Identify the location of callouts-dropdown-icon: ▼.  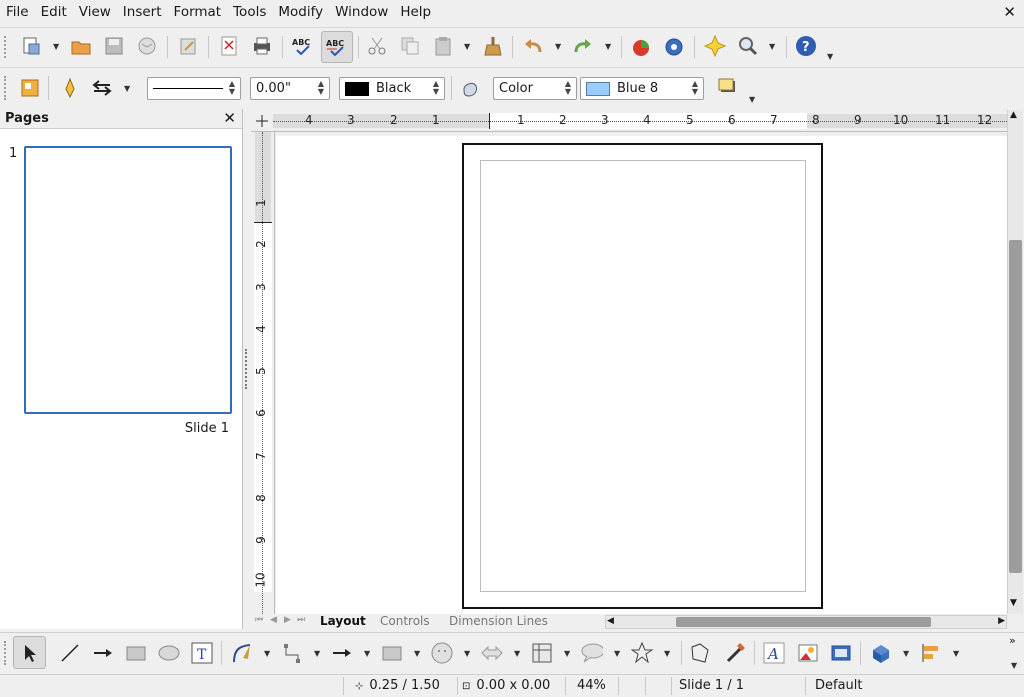
(617, 653).